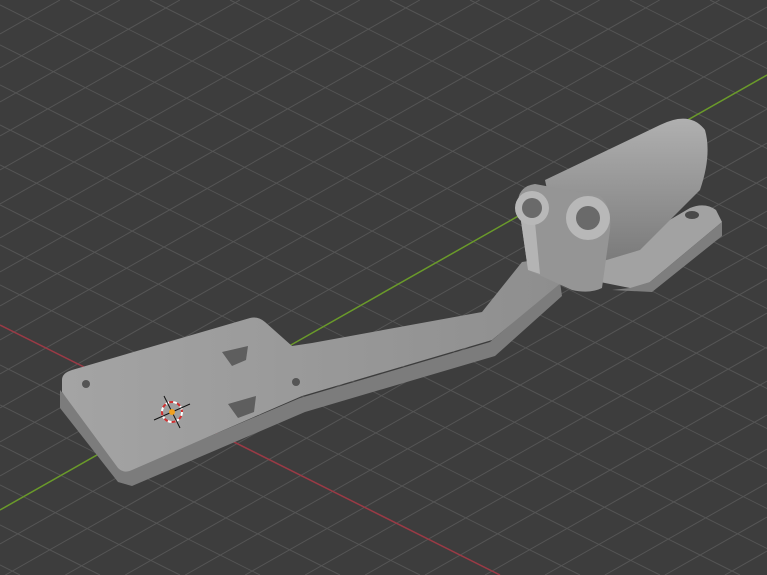 The height and width of the screenshot is (575, 767). I want to click on threaded-hole-left-inner, so click(532, 208).